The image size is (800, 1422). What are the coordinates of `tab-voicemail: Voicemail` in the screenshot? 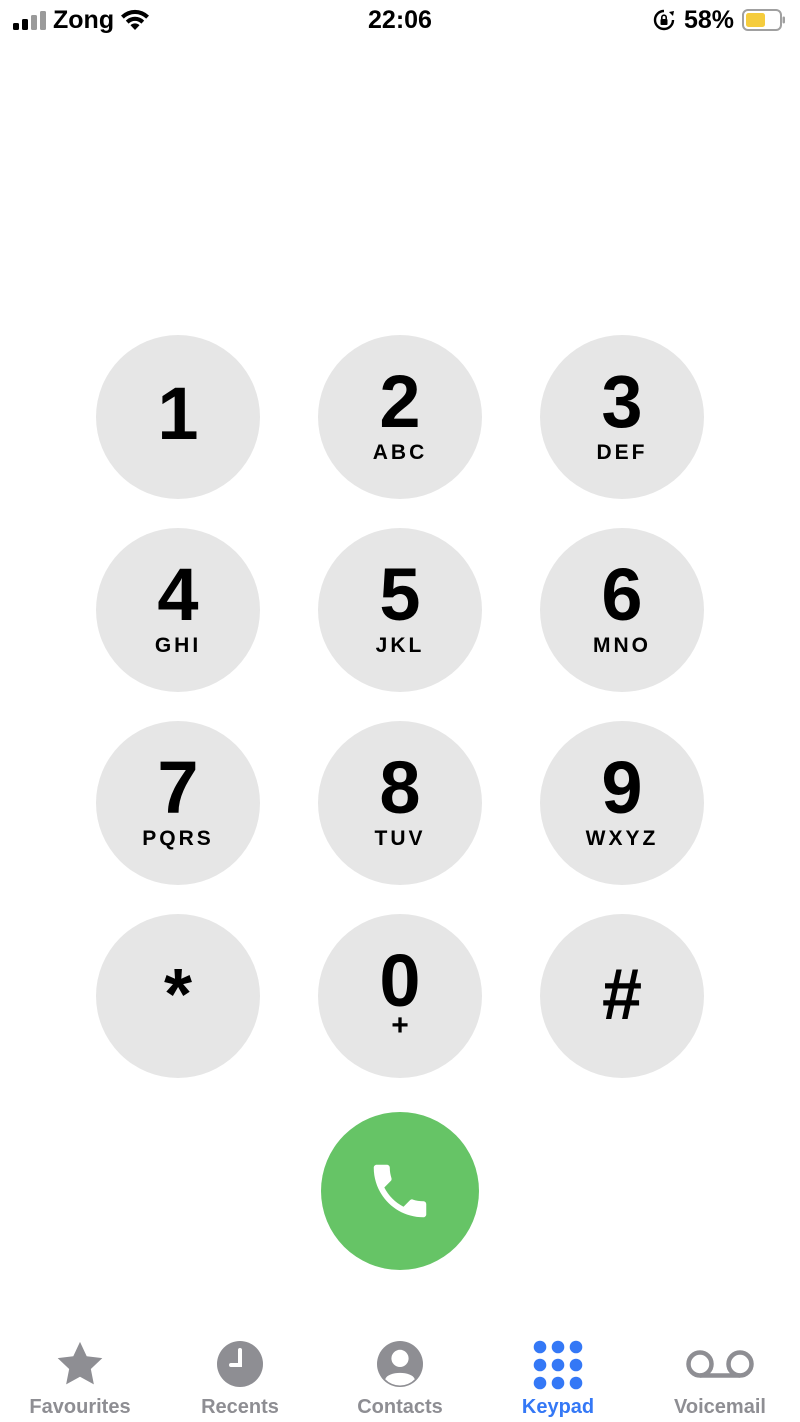 It's located at (720, 1376).